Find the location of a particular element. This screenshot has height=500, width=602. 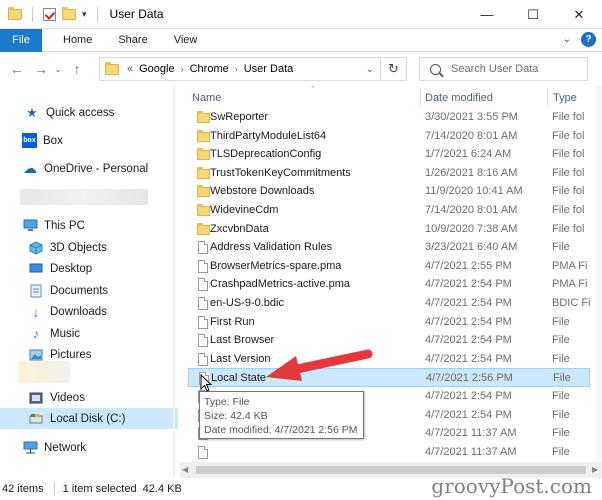

column-header-type: Type is located at coordinates (565, 98).